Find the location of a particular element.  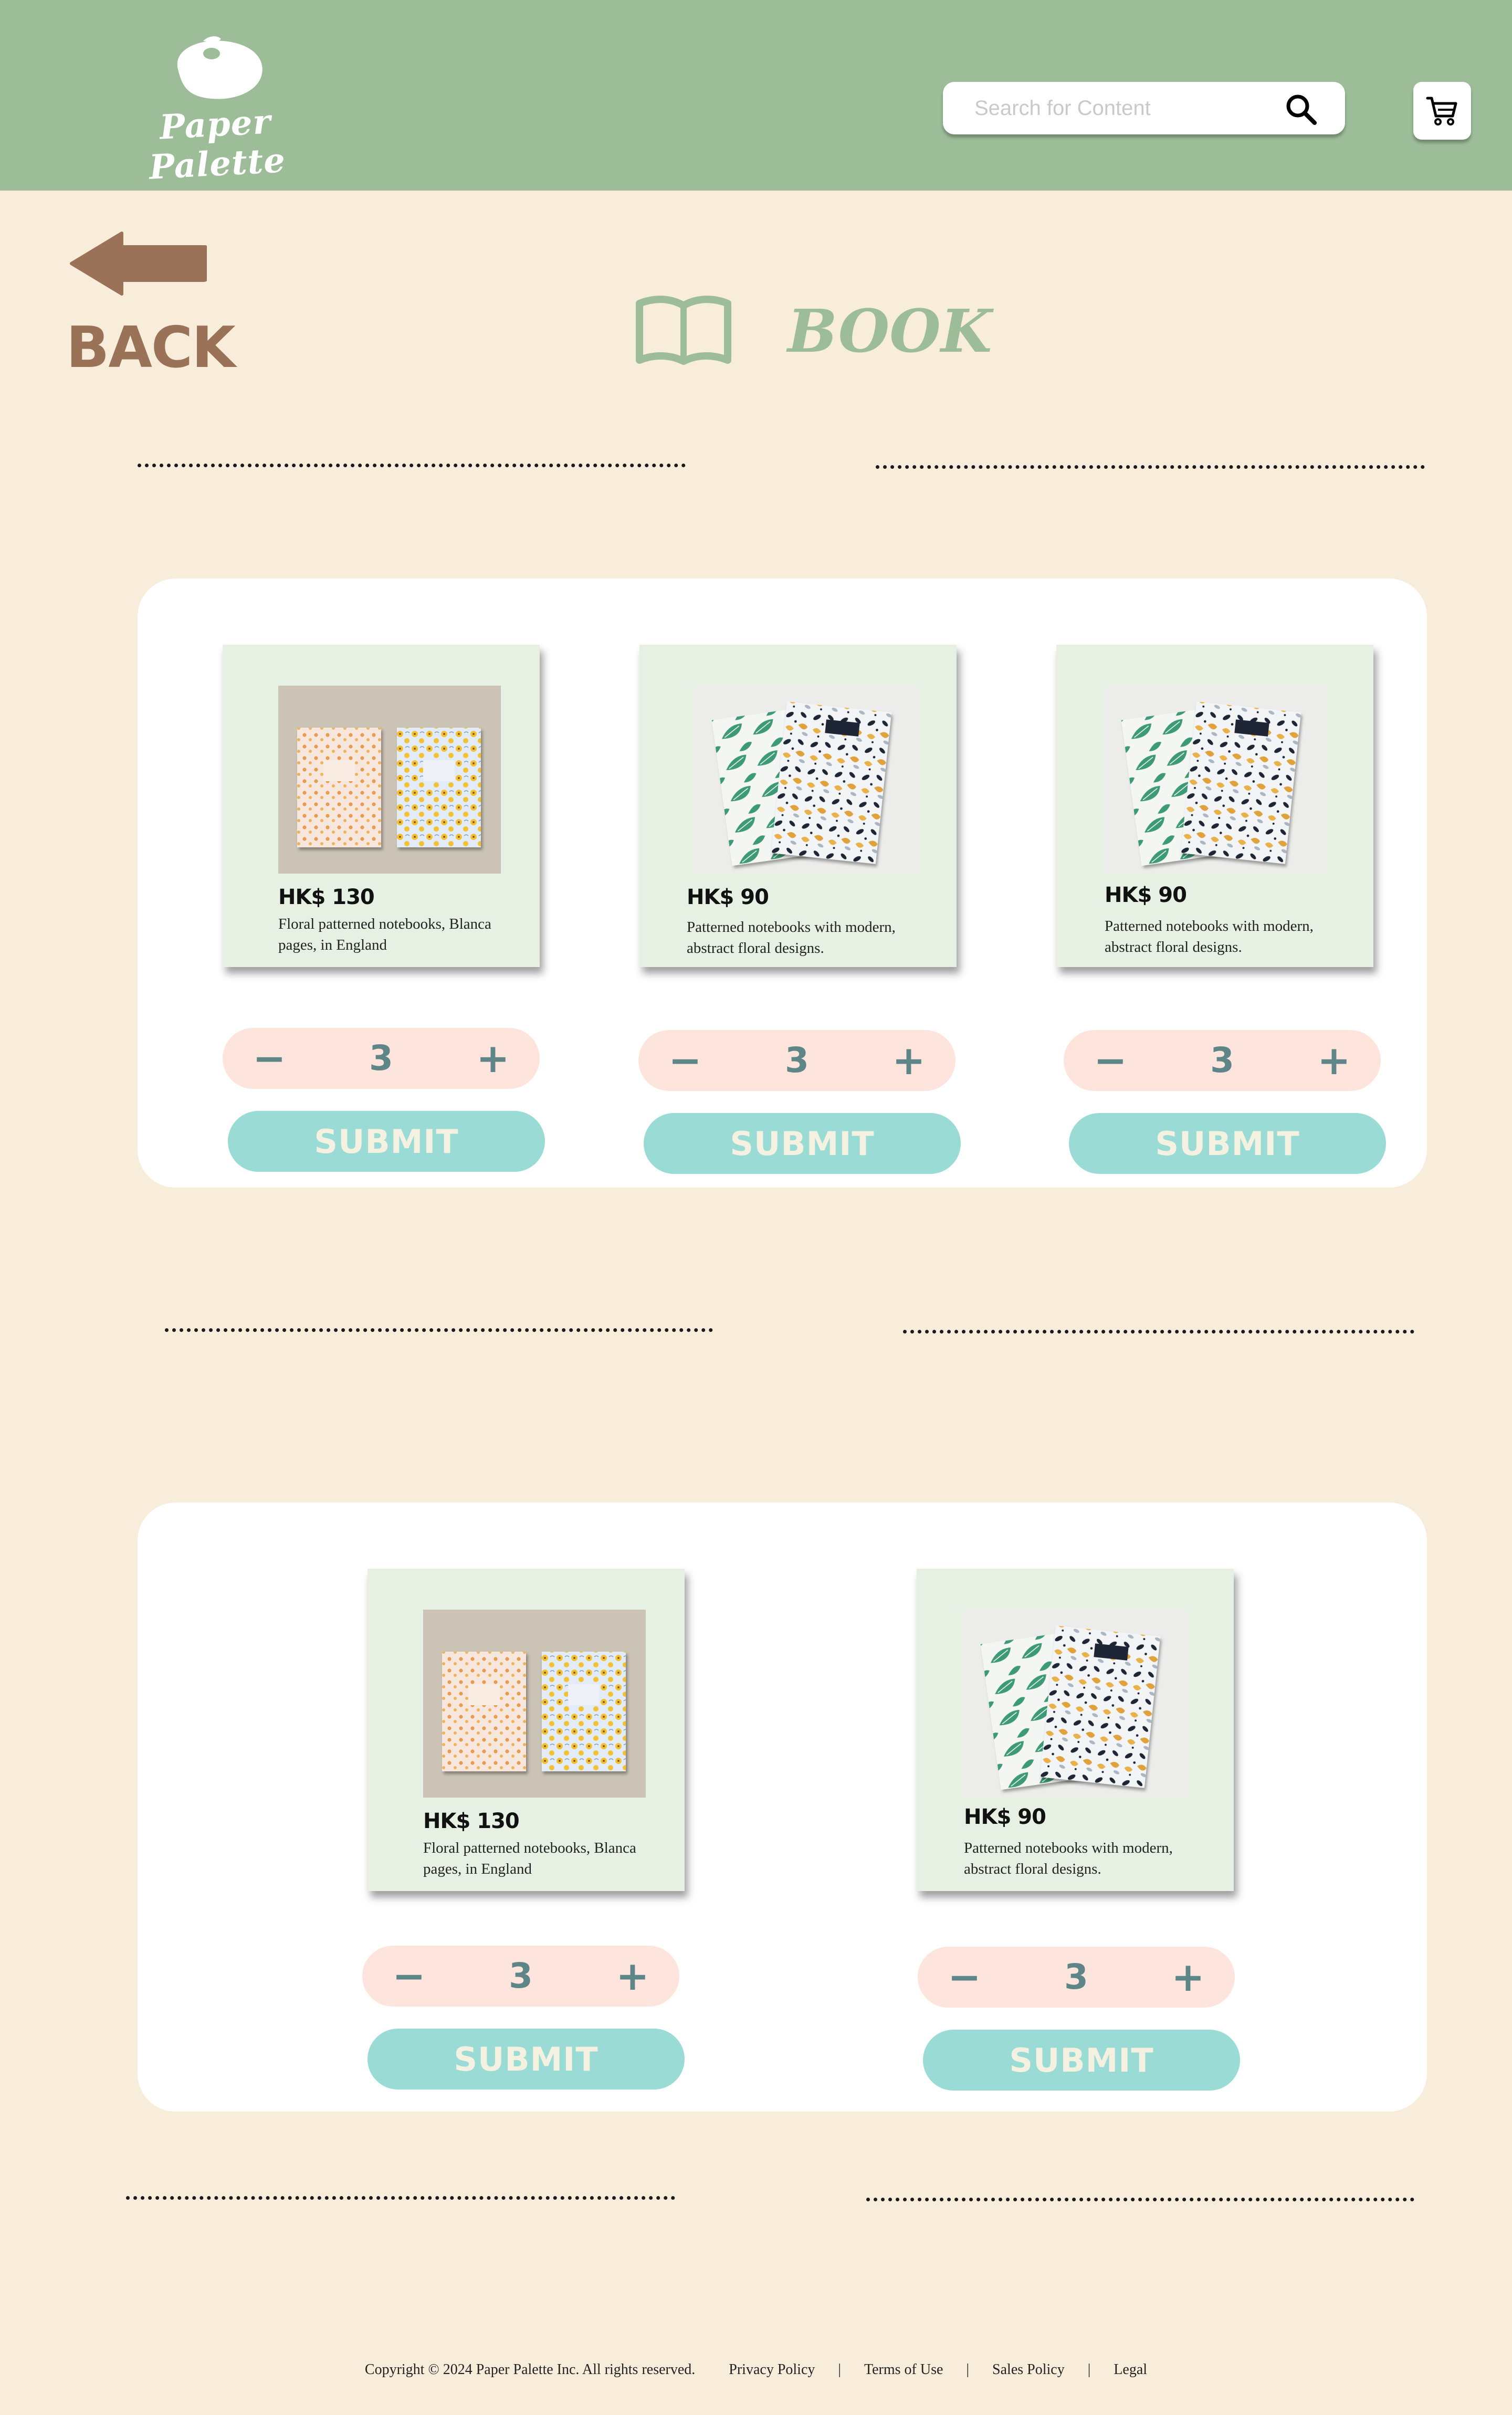

page-title: BOOK is located at coordinates (890, 331).